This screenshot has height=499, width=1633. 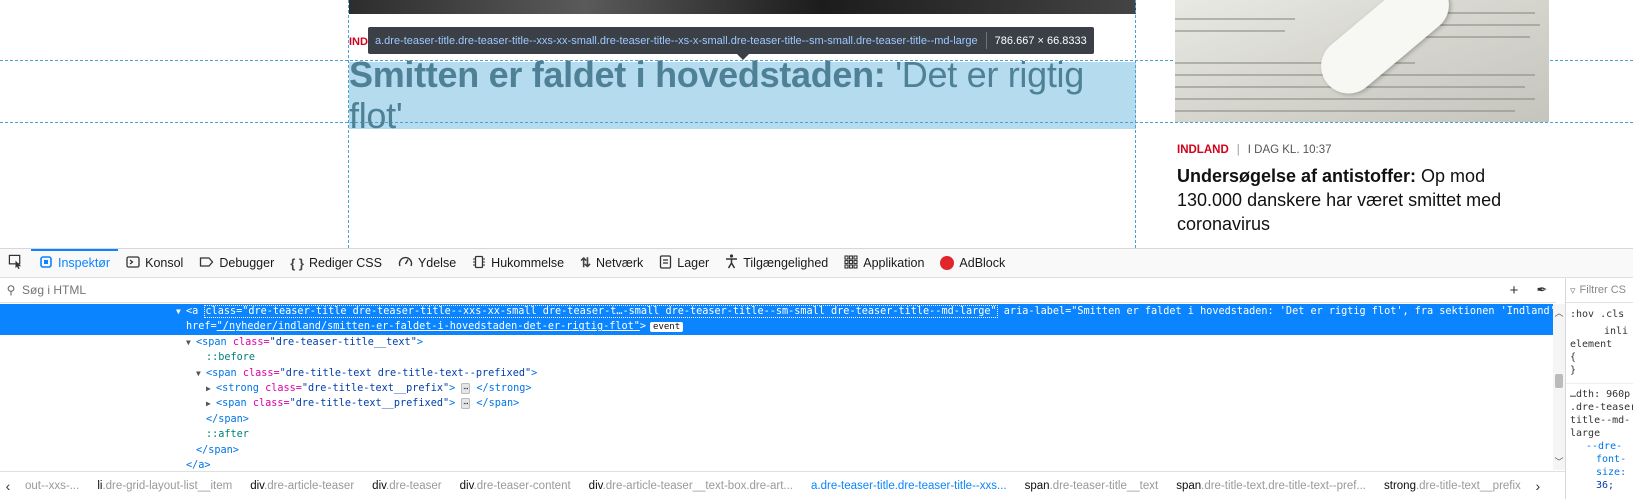 What do you see at coordinates (1559, 381) in the screenshot?
I see `scrollbar-thumb` at bounding box center [1559, 381].